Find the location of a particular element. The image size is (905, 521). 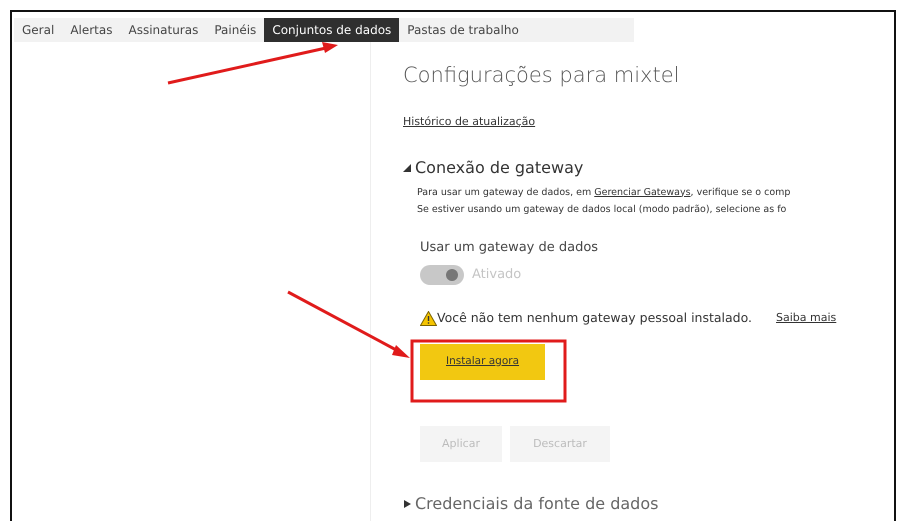

tab: Conjuntos de dados is located at coordinates (332, 30).